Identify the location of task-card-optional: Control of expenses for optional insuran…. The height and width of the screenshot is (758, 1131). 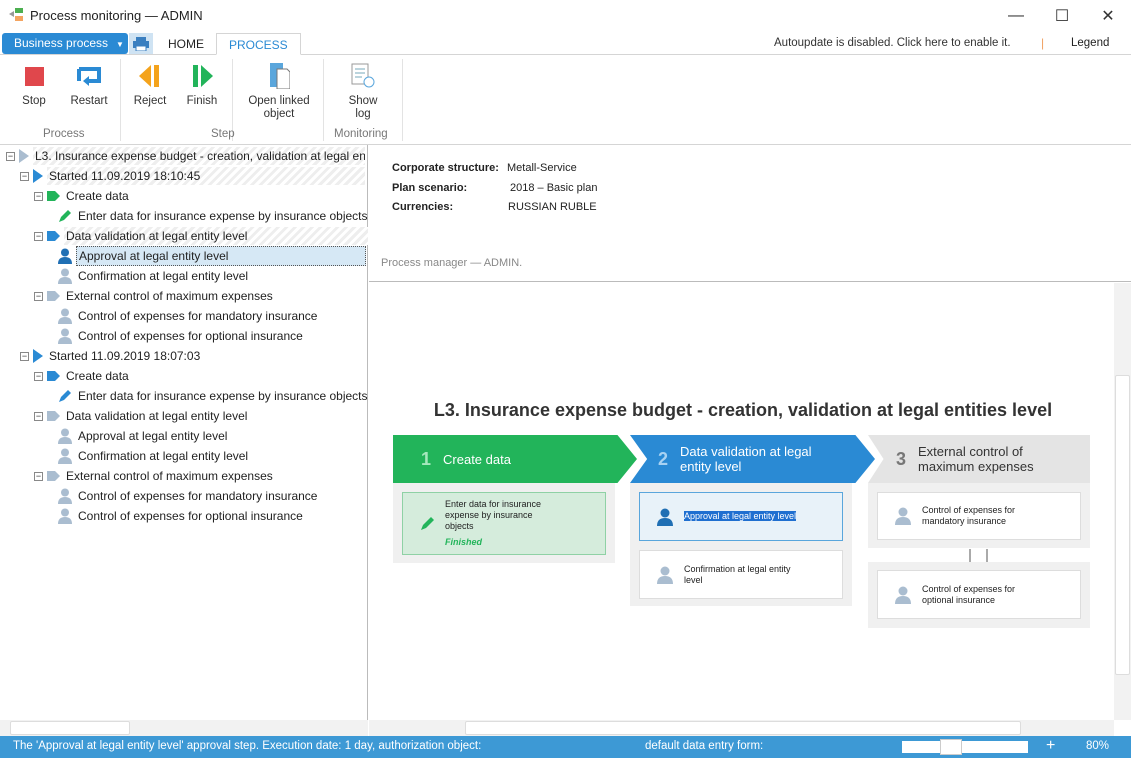
(979, 594).